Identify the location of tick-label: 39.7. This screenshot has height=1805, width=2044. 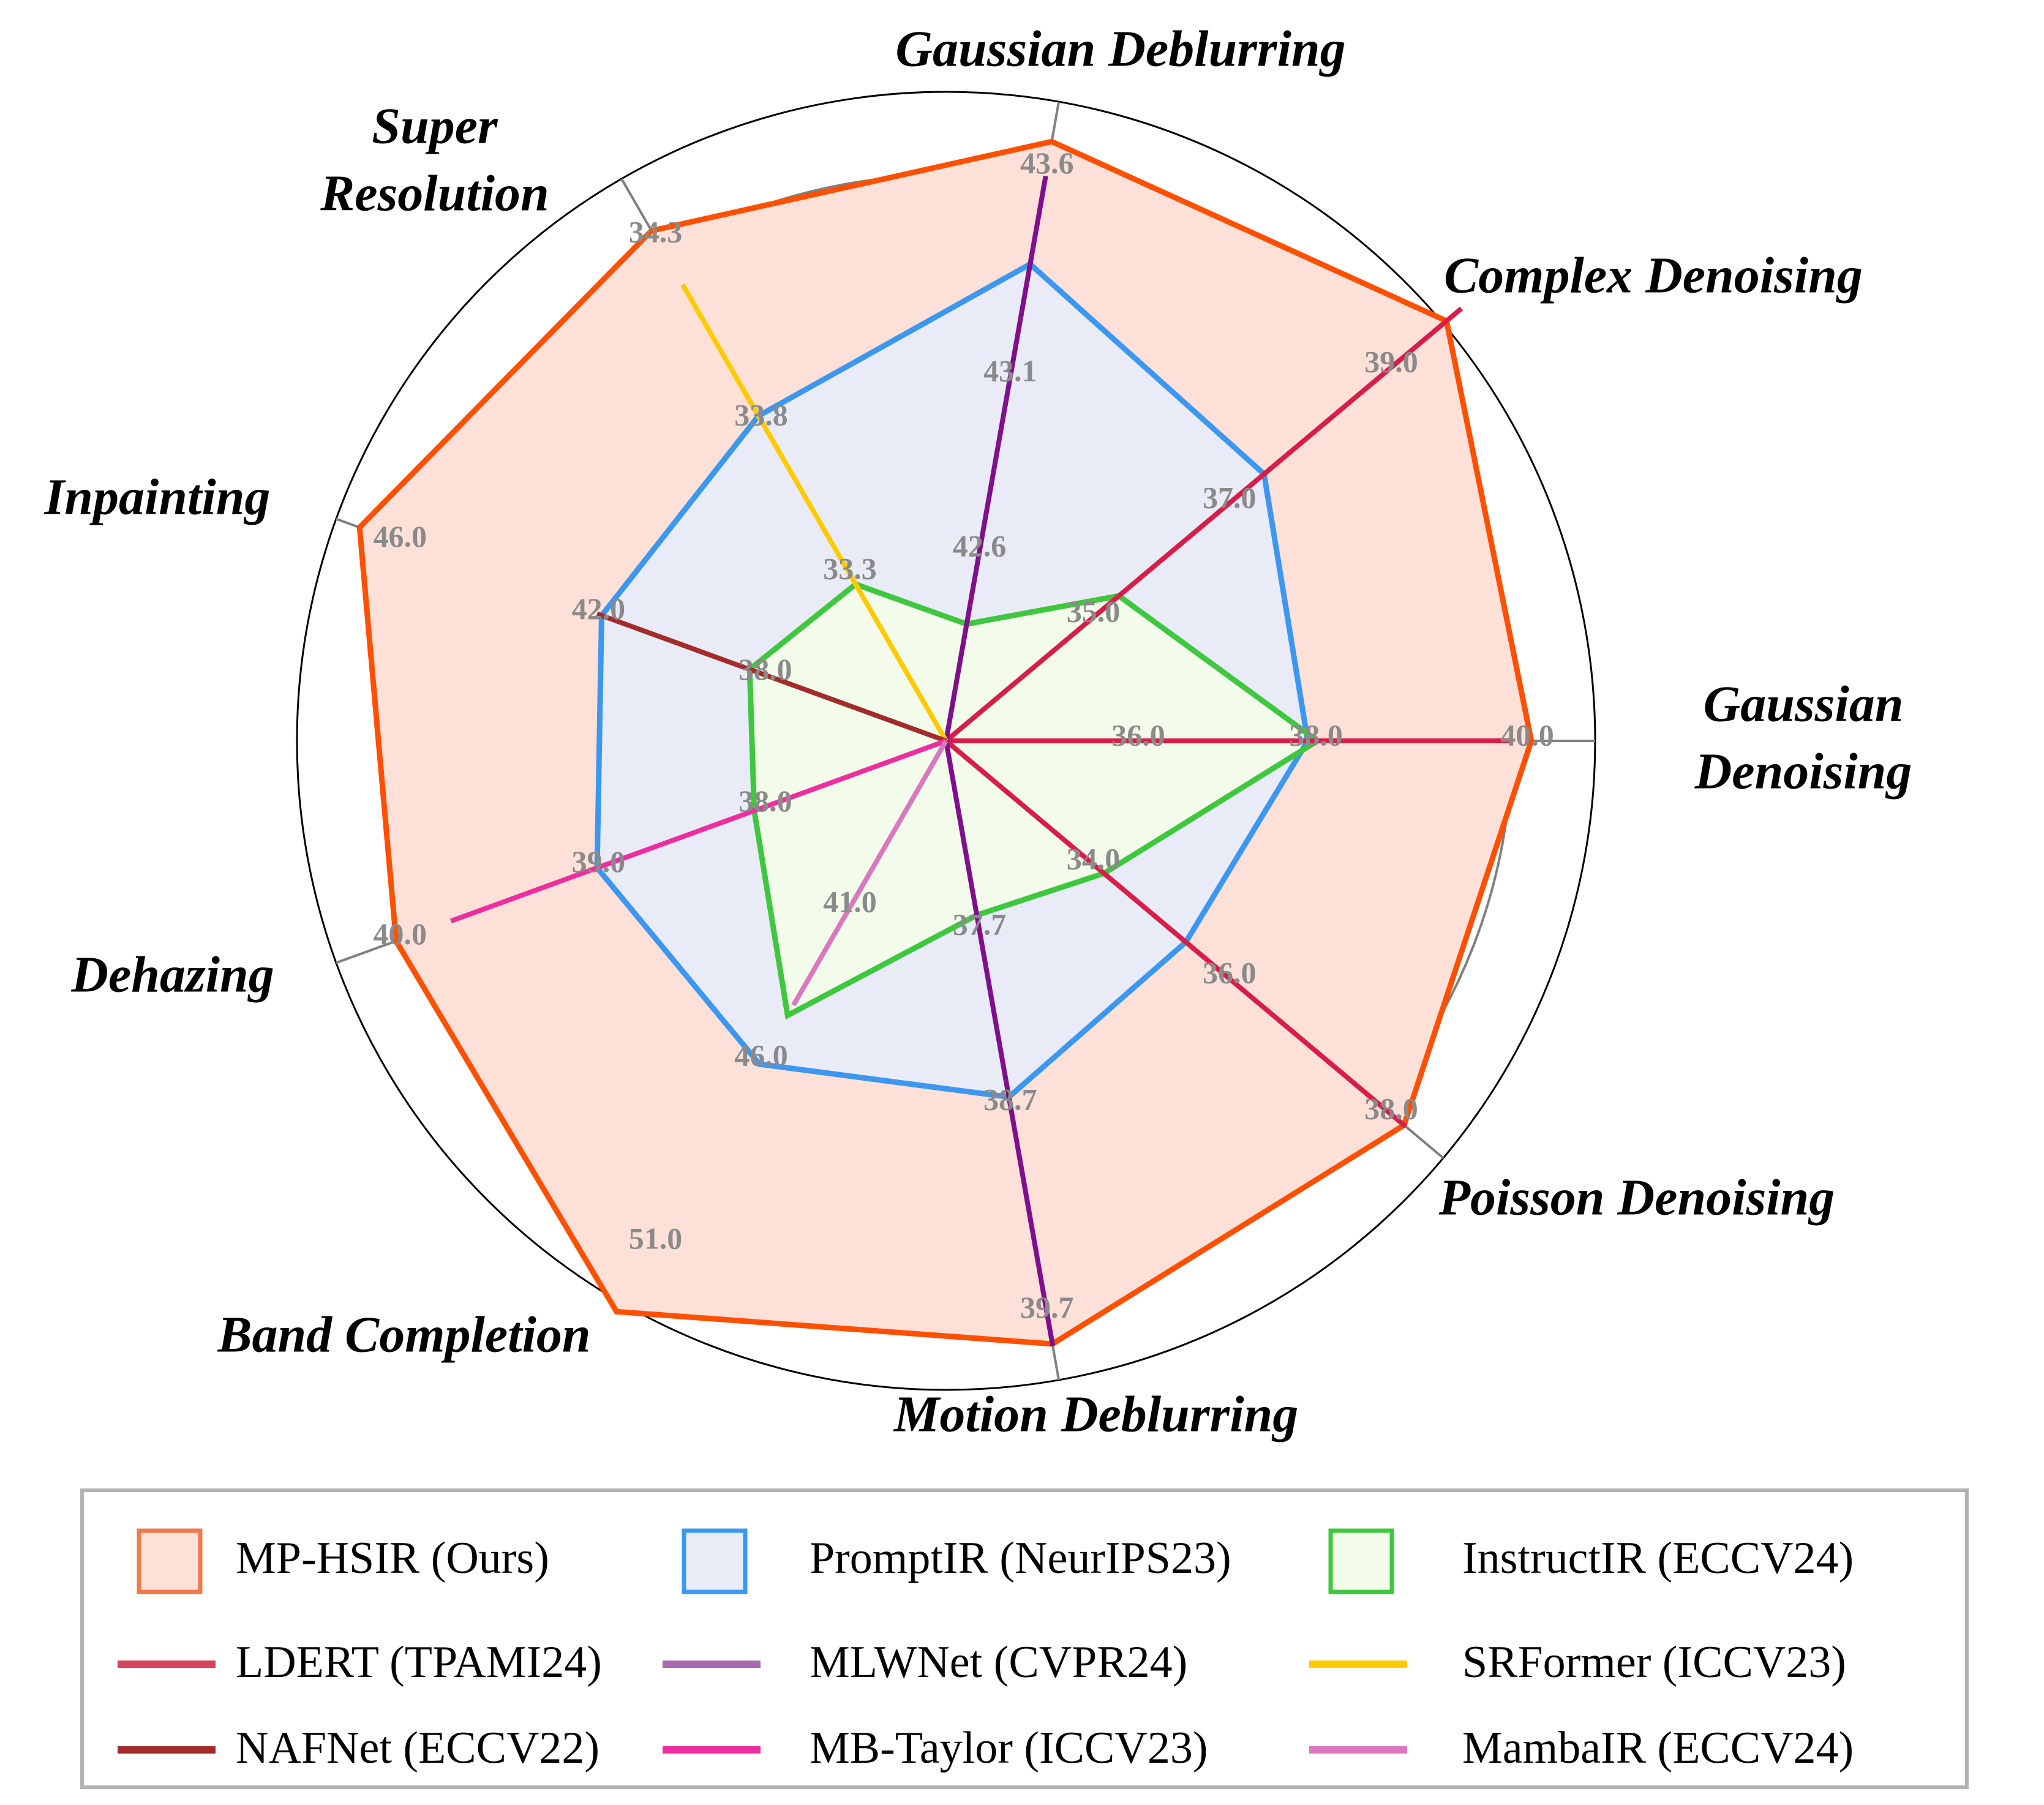
(1047, 1307).